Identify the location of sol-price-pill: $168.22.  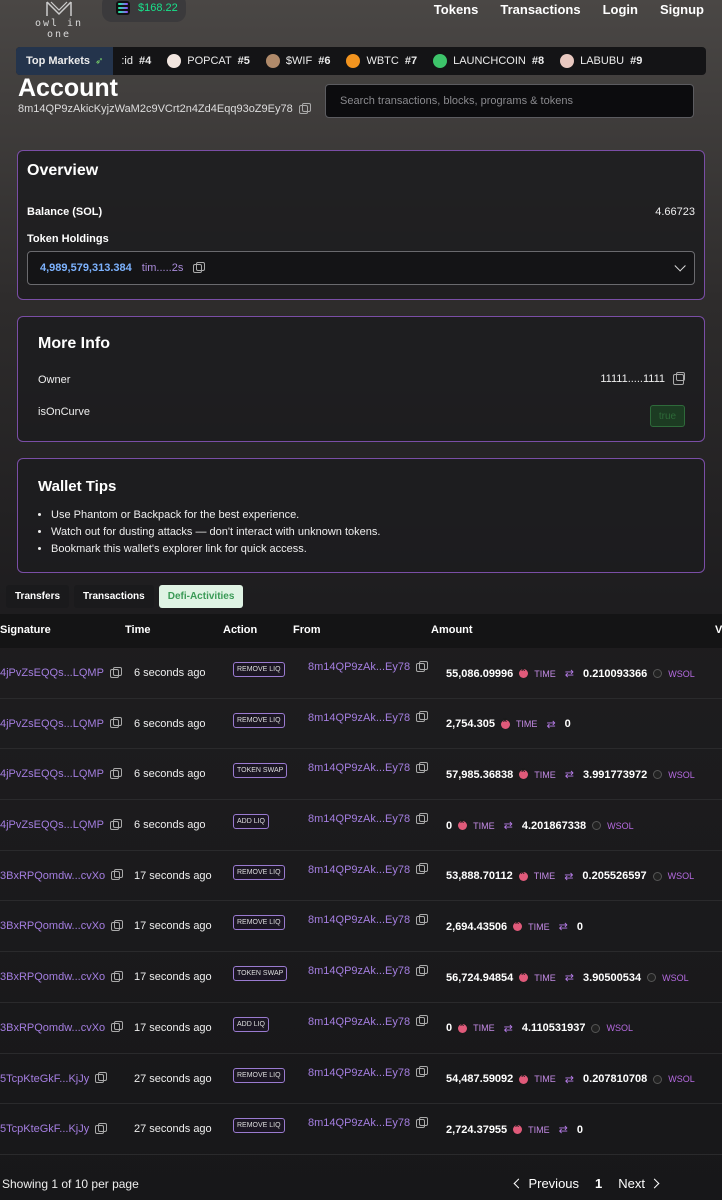
(144, 11).